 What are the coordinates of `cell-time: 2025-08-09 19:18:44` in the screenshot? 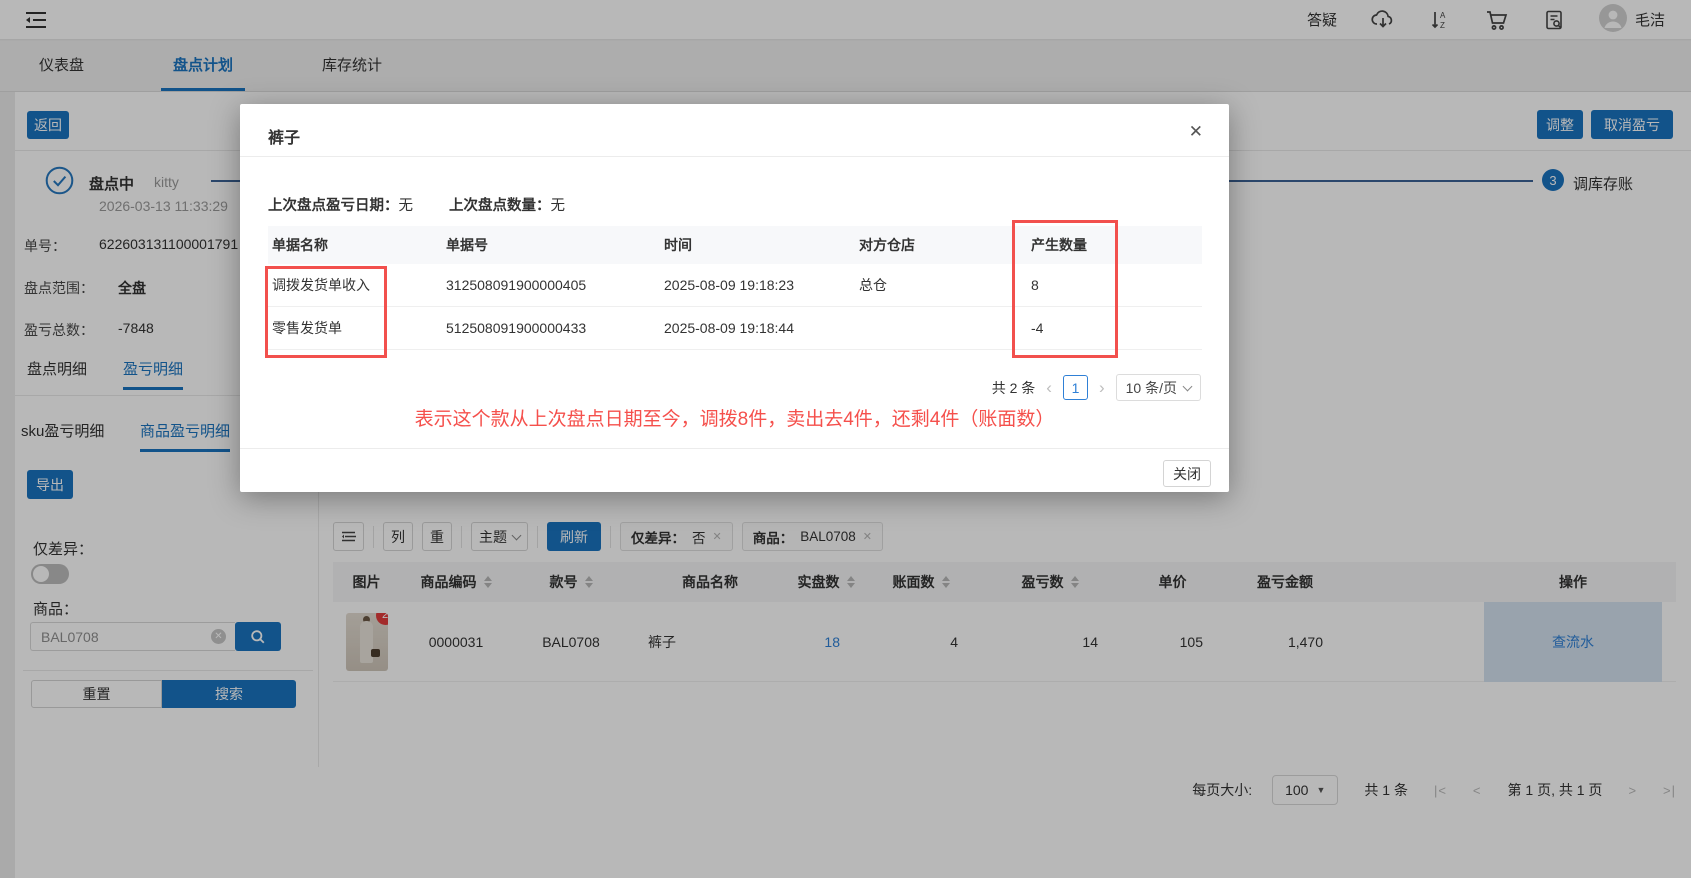 It's located at (729, 328).